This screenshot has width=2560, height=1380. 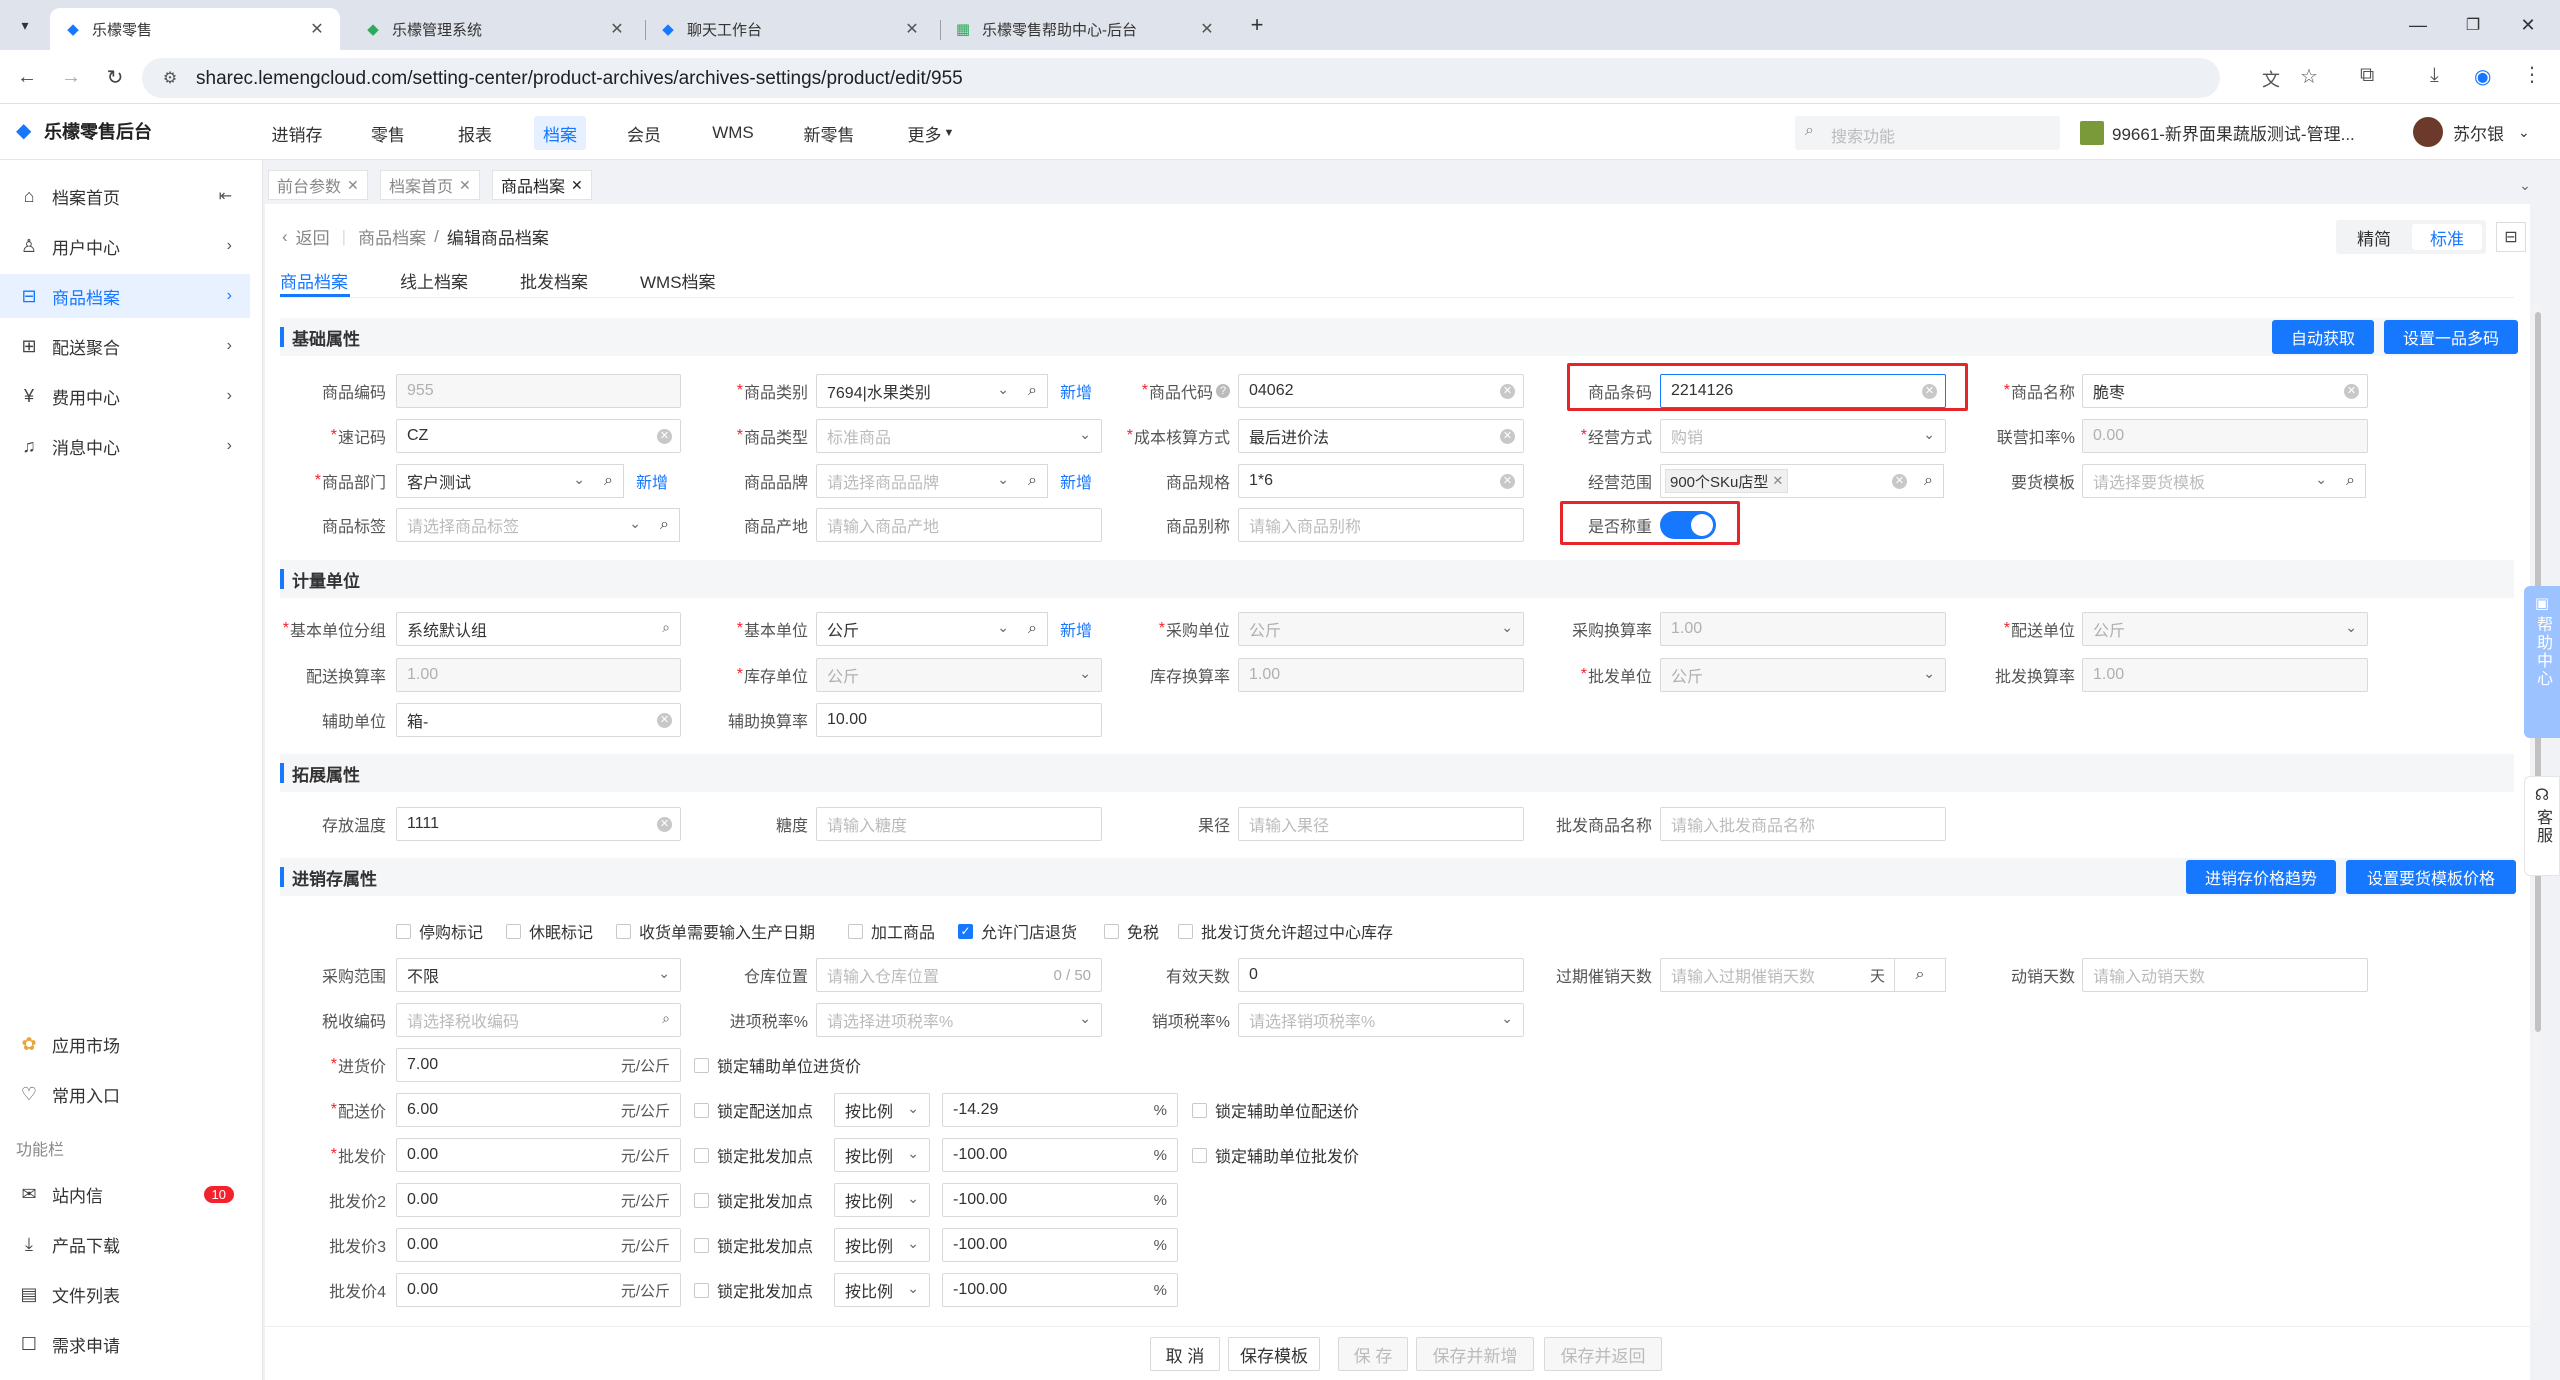 What do you see at coordinates (777, 1065) in the screenshot?
I see `checkbox-lock-aux-in: 锁定辅助单位进货价` at bounding box center [777, 1065].